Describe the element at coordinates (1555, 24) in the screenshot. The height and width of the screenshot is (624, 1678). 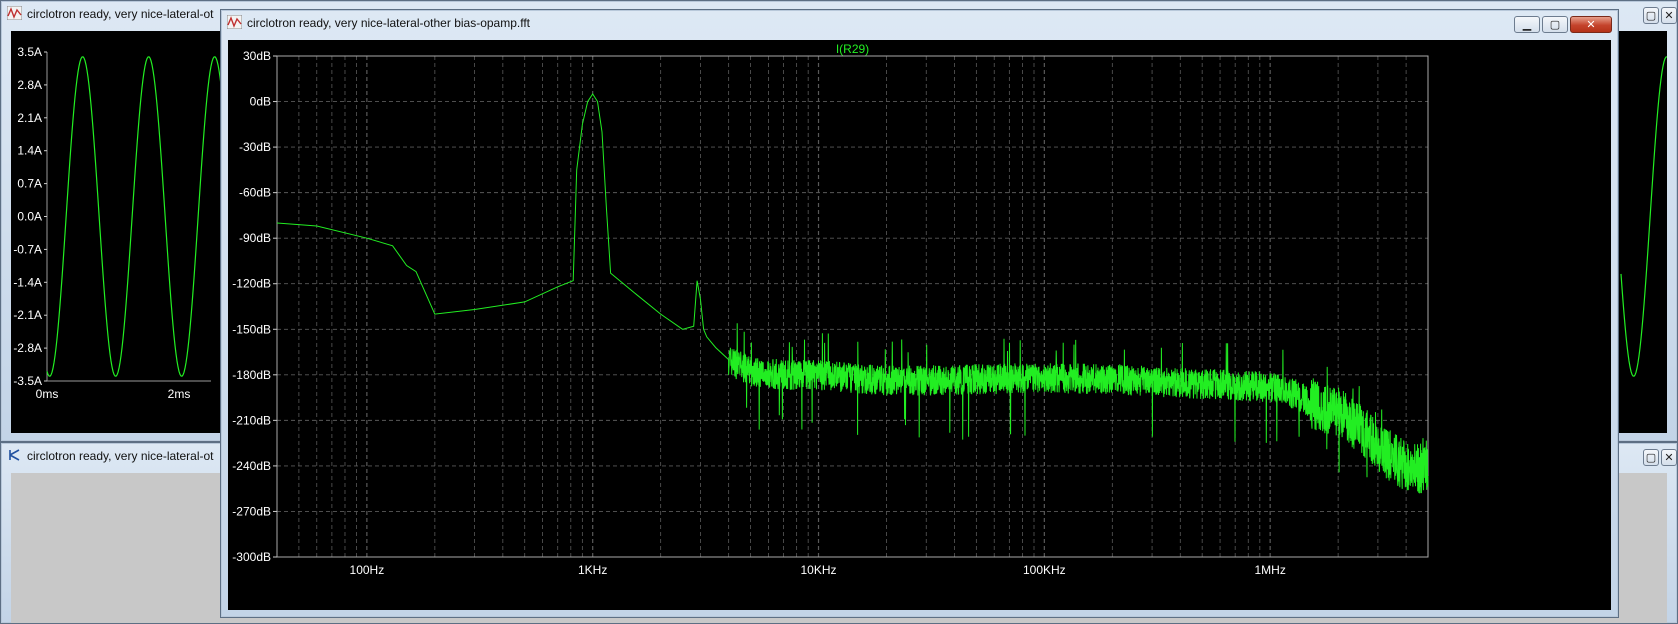
I see `maximize-button: ▢` at that location.